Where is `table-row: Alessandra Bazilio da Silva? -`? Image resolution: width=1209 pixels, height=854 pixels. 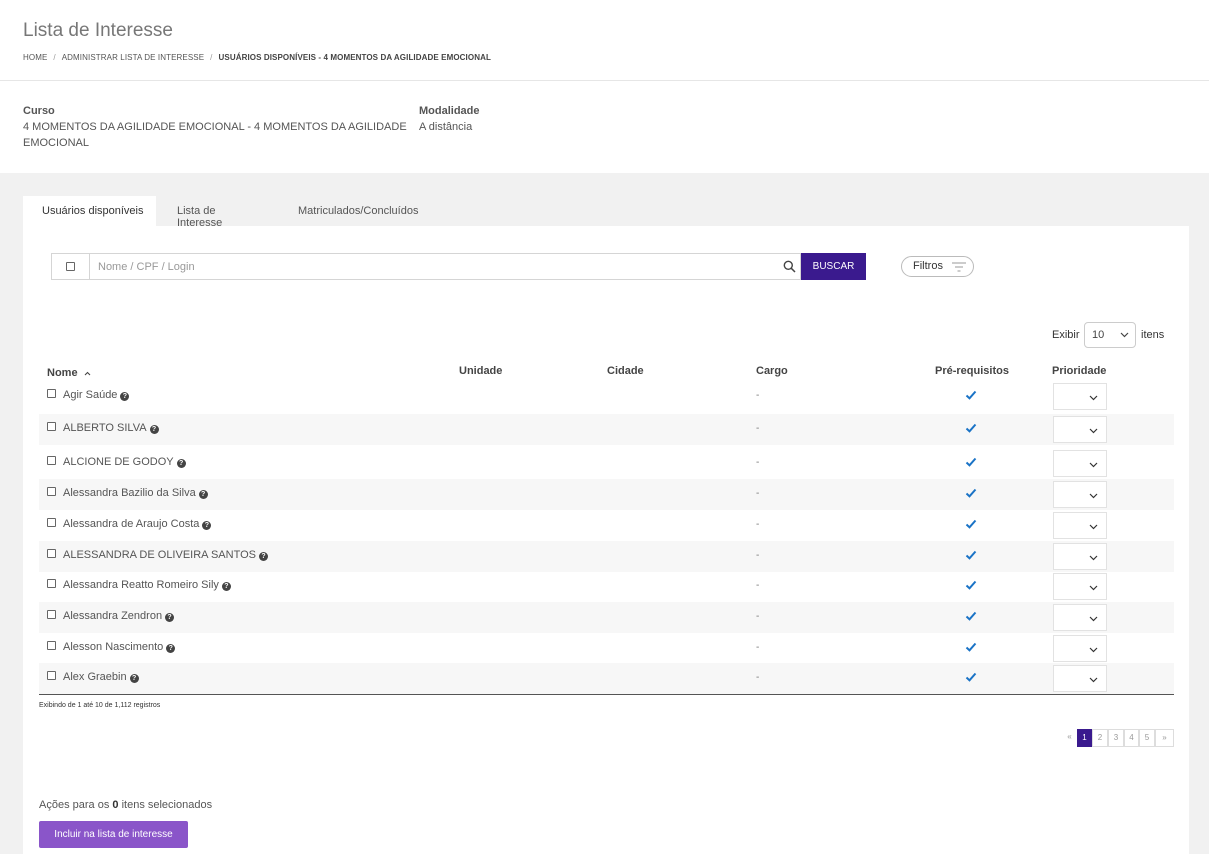
table-row: Alessandra Bazilio da Silva? - is located at coordinates (606, 494).